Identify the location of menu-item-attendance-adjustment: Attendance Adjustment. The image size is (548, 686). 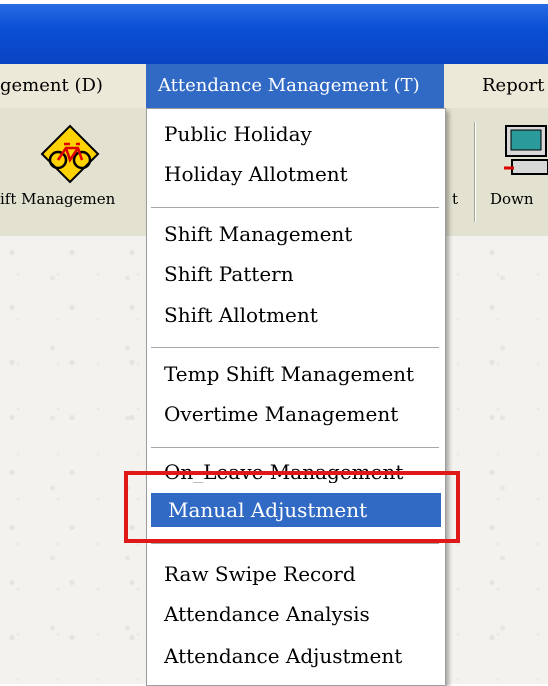
(296, 656).